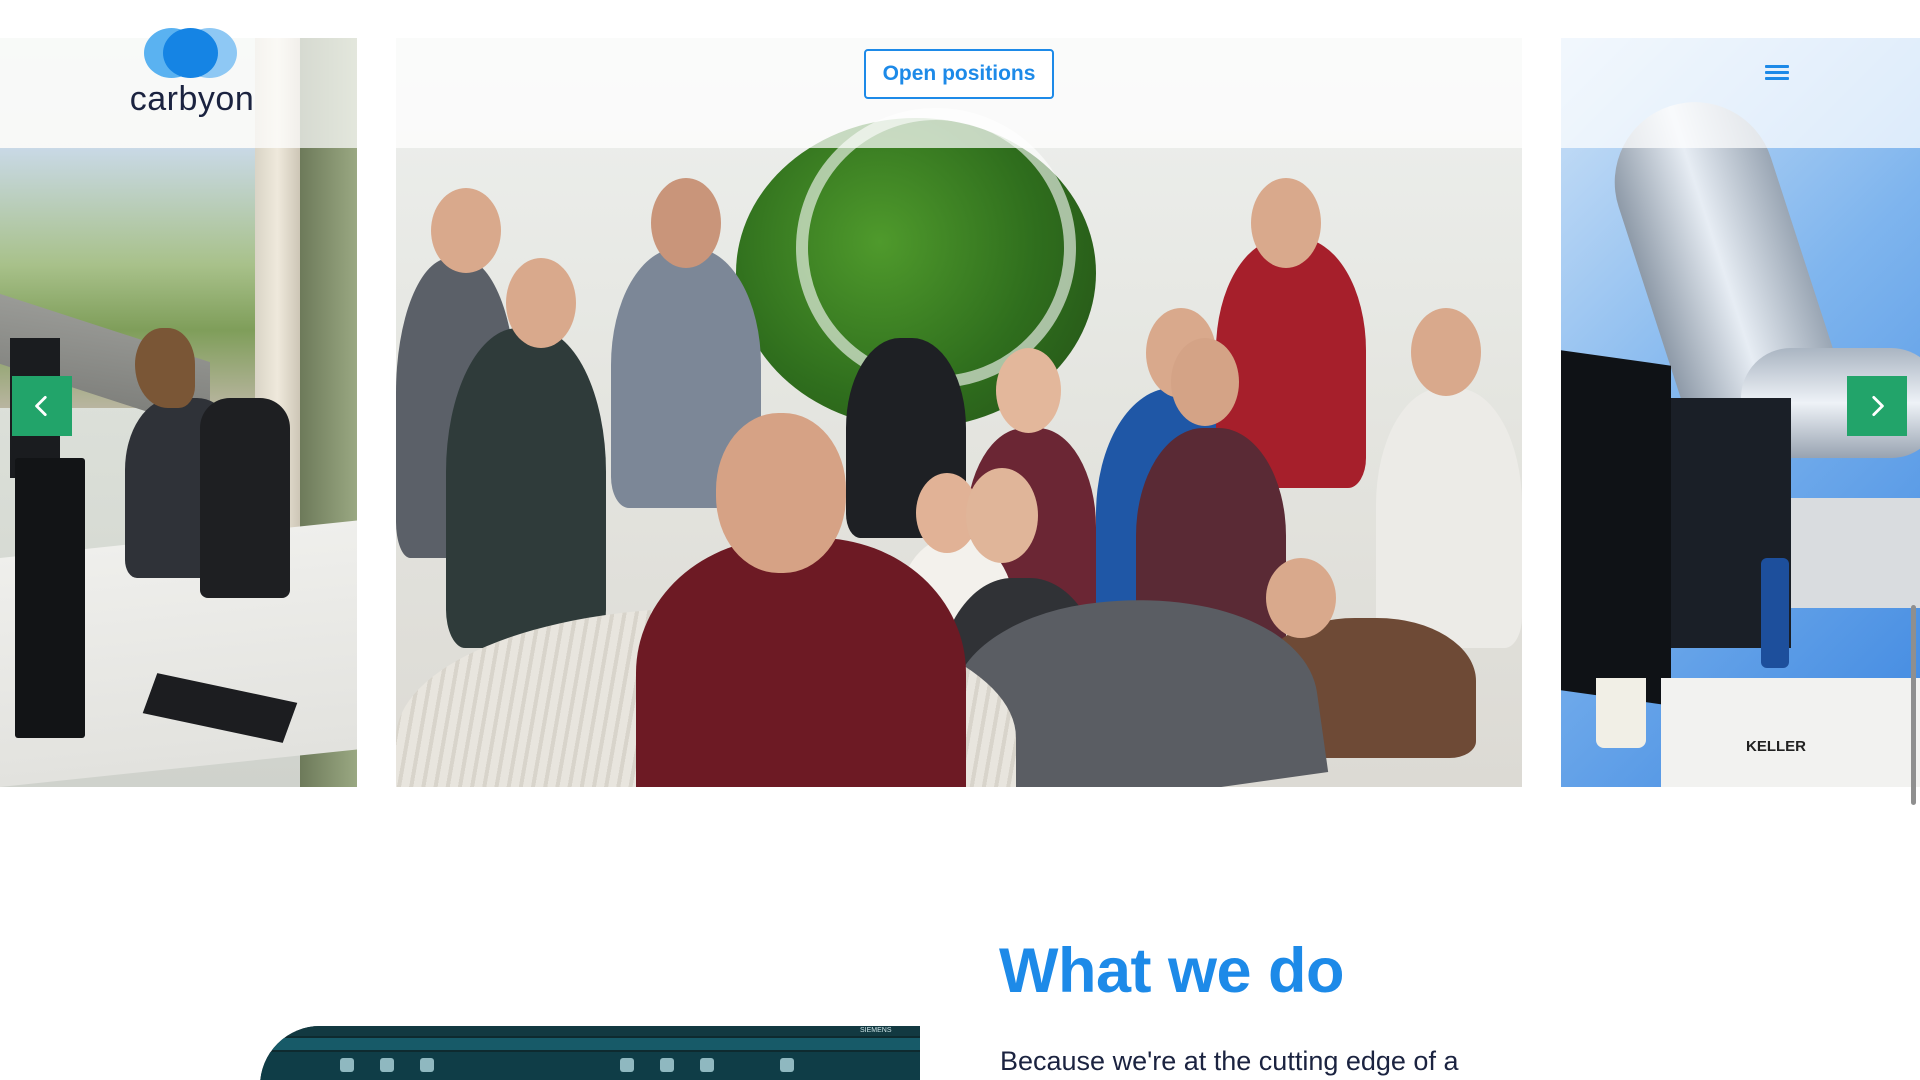  Describe the element at coordinates (1913, 705) in the screenshot. I see `scrollbar-thumb` at that location.